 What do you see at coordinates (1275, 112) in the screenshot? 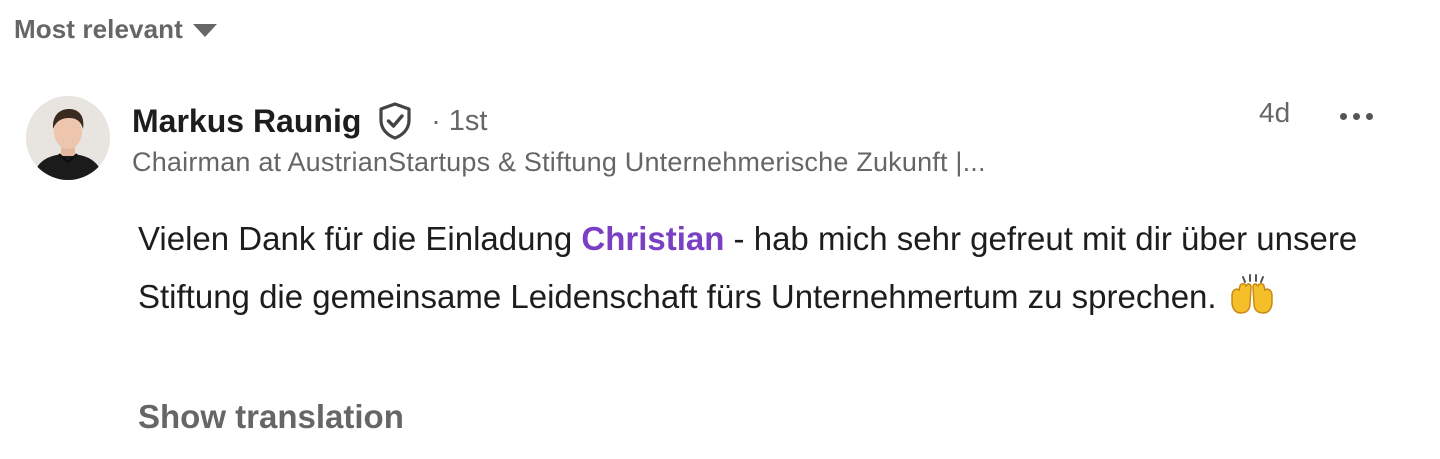
I see `comment-timestamp: 4d` at bounding box center [1275, 112].